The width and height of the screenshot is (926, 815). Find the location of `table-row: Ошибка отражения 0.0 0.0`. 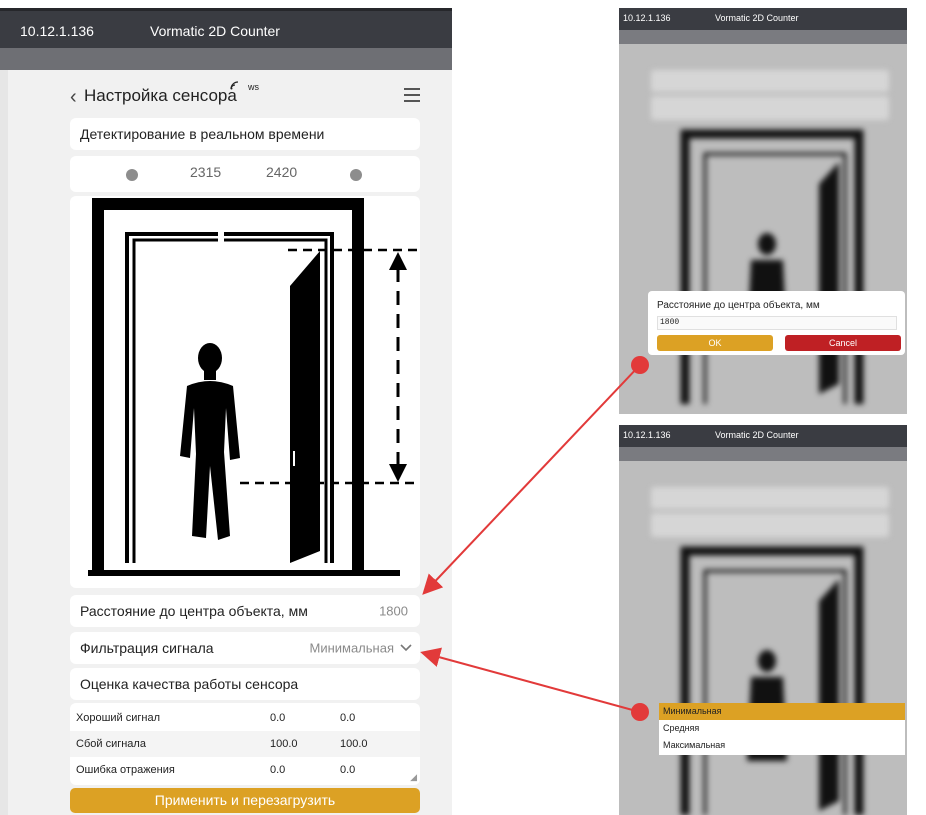

table-row: Ошибка отражения 0.0 0.0 is located at coordinates (245, 770).